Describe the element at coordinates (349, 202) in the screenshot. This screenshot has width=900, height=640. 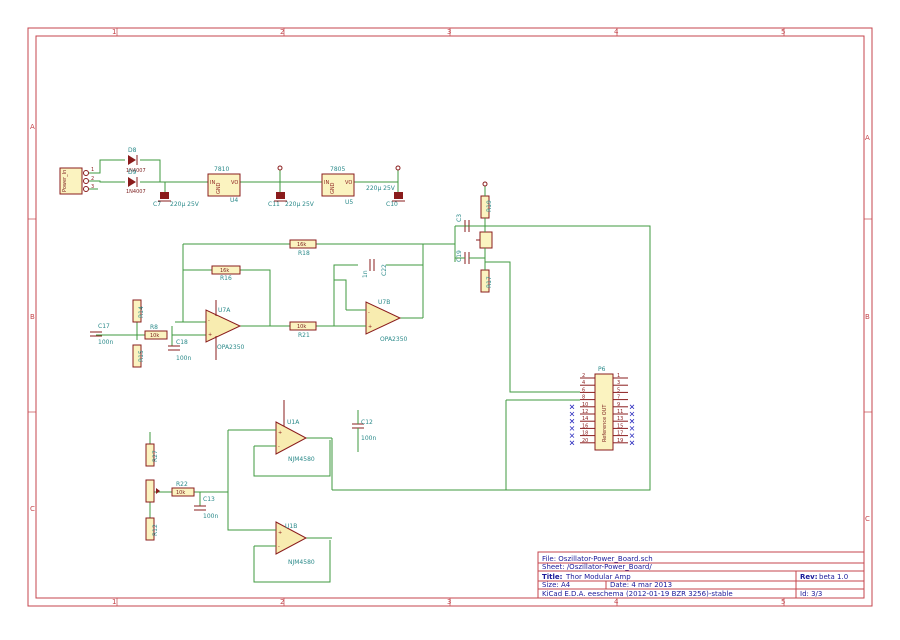
I see `u5-ref: U5` at that location.